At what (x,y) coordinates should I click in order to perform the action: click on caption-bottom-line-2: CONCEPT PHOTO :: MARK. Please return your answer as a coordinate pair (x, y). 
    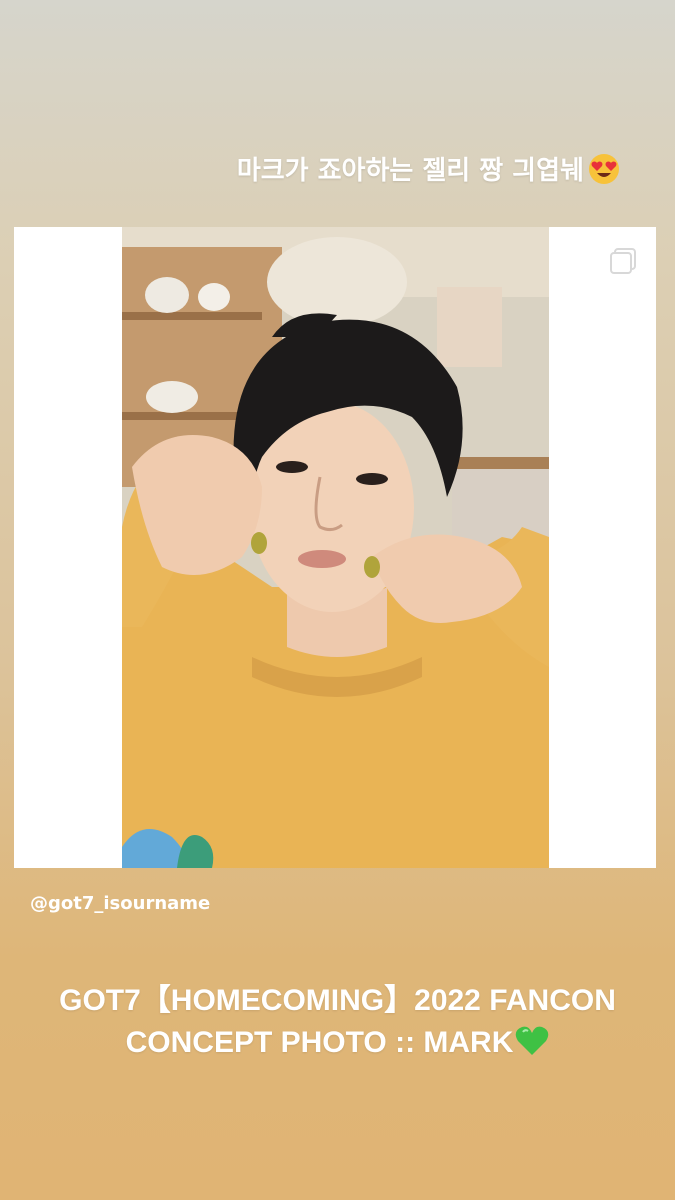
    Looking at the image, I should click on (337, 1043).